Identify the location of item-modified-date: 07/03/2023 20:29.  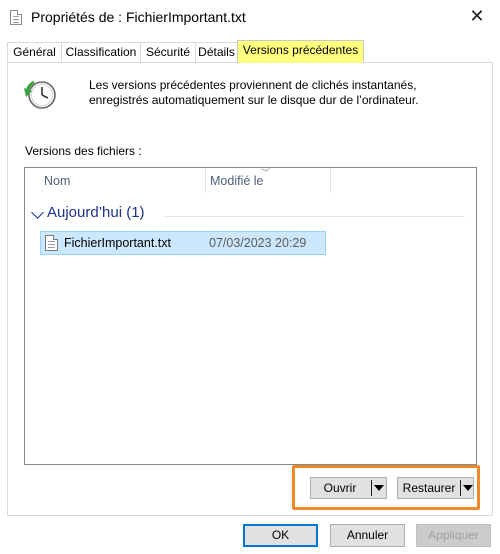
(258, 243).